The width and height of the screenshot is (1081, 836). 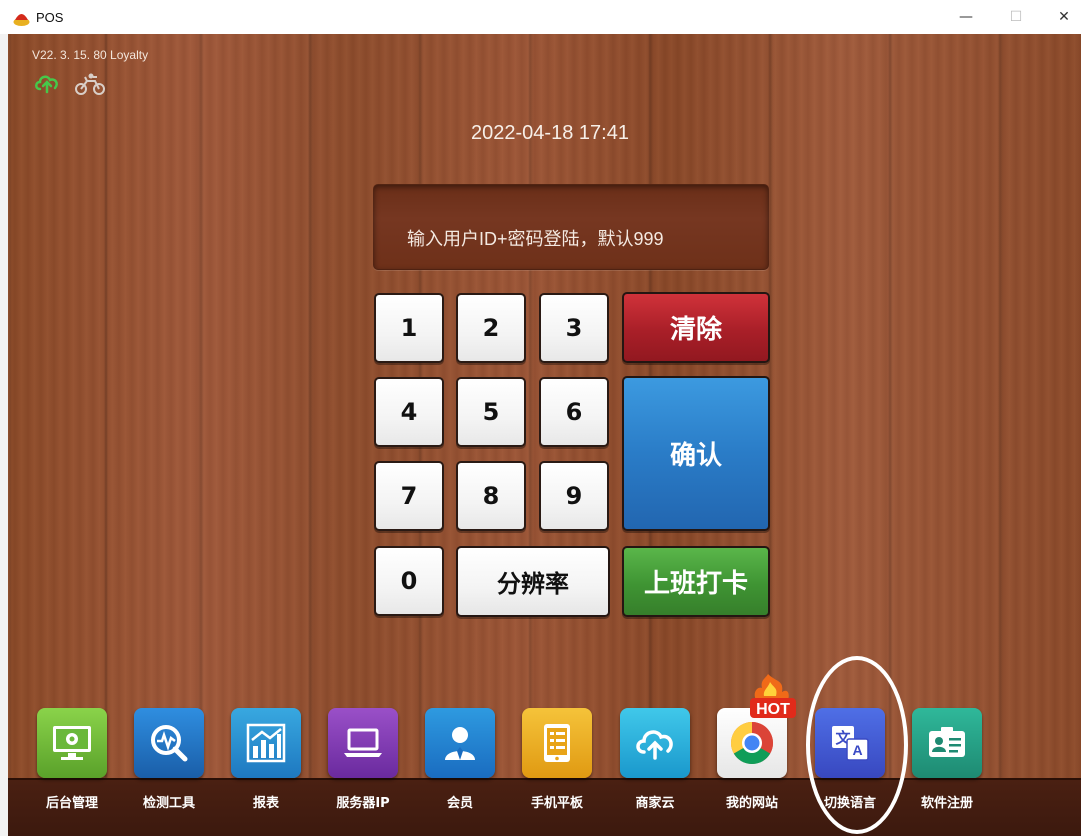 What do you see at coordinates (571, 227) in the screenshot?
I see `user-id-password-input: 输入用户ID+密码登陆，默认999` at bounding box center [571, 227].